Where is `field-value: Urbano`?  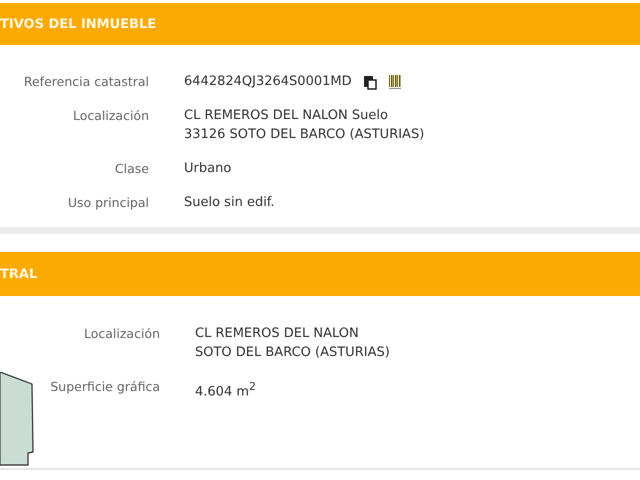 field-value: Urbano is located at coordinates (208, 169).